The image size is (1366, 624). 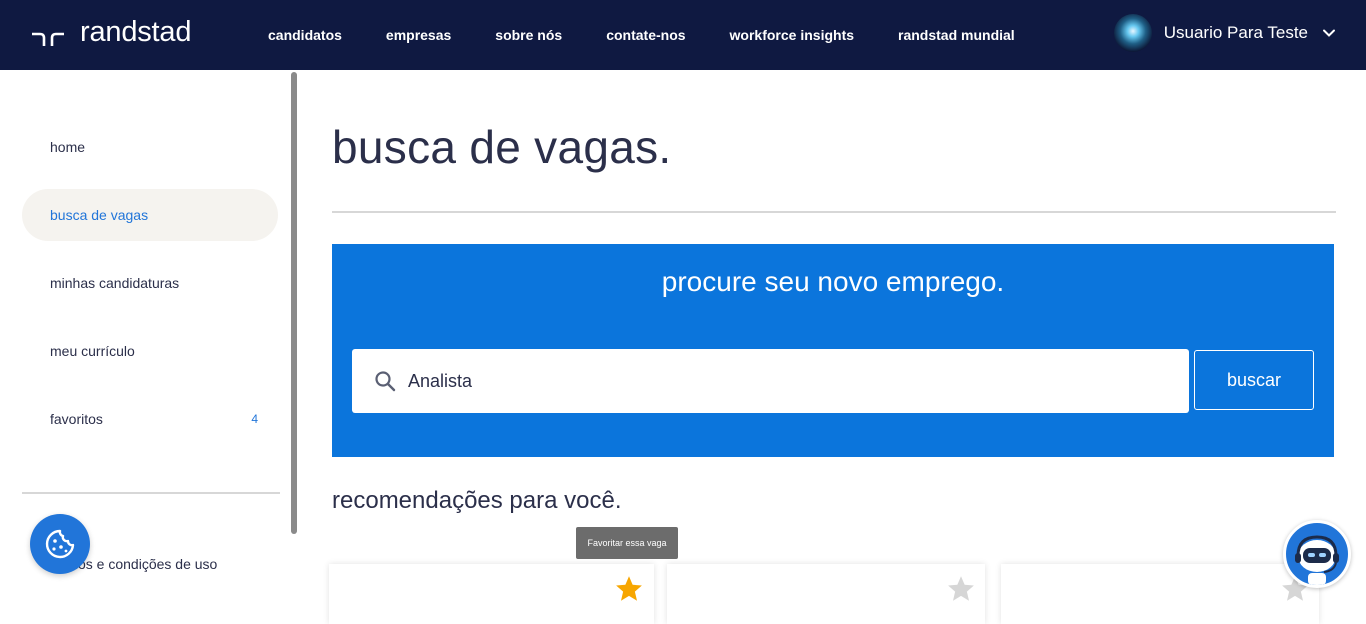 What do you see at coordinates (502, 147) in the screenshot?
I see `page-title: busca de vagas.` at bounding box center [502, 147].